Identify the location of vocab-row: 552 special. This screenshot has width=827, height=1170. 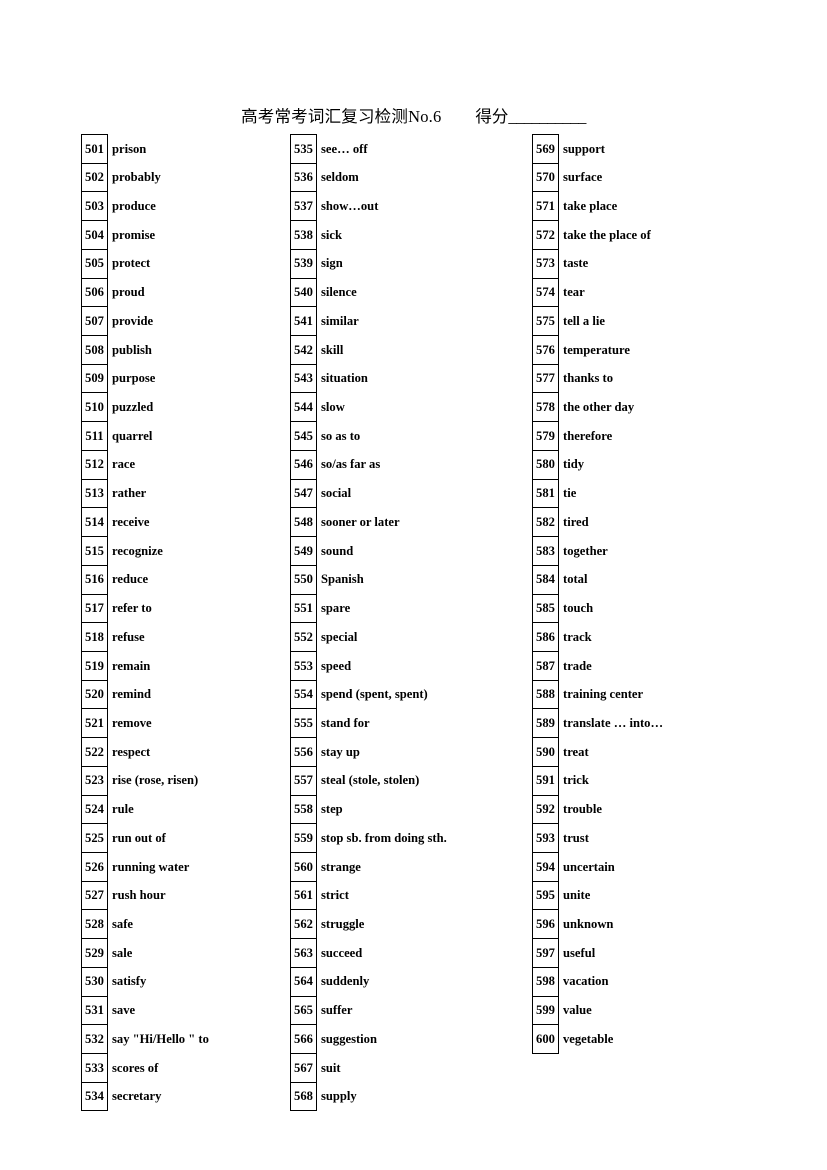
(413, 637).